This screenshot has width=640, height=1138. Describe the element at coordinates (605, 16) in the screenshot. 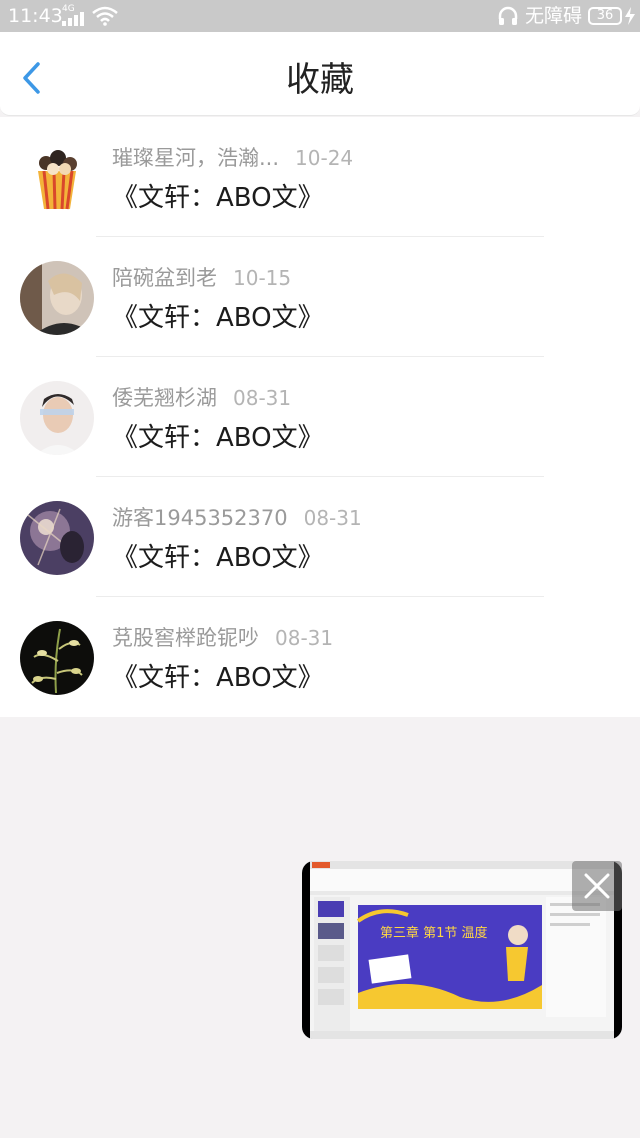

I see `battery-icon: 36` at that location.